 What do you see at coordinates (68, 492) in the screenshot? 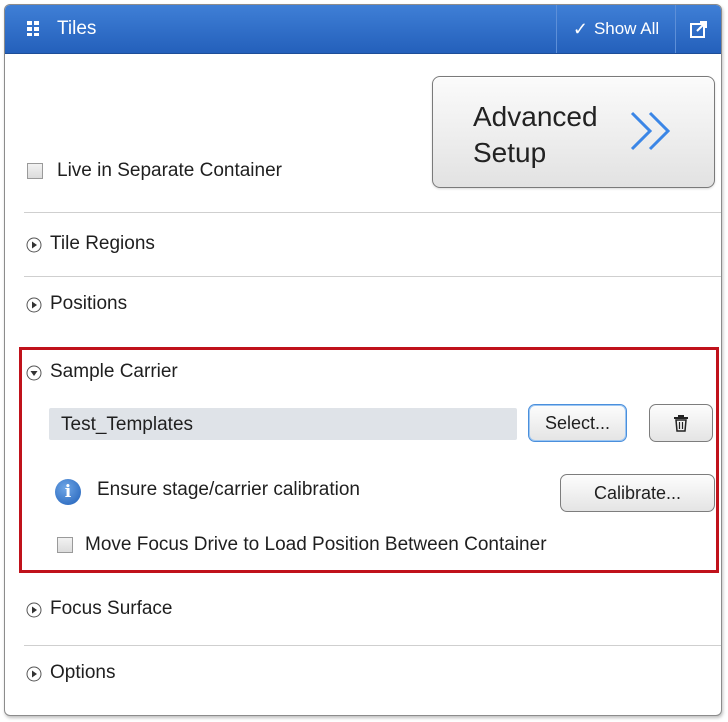
I see `info-icon: i` at bounding box center [68, 492].